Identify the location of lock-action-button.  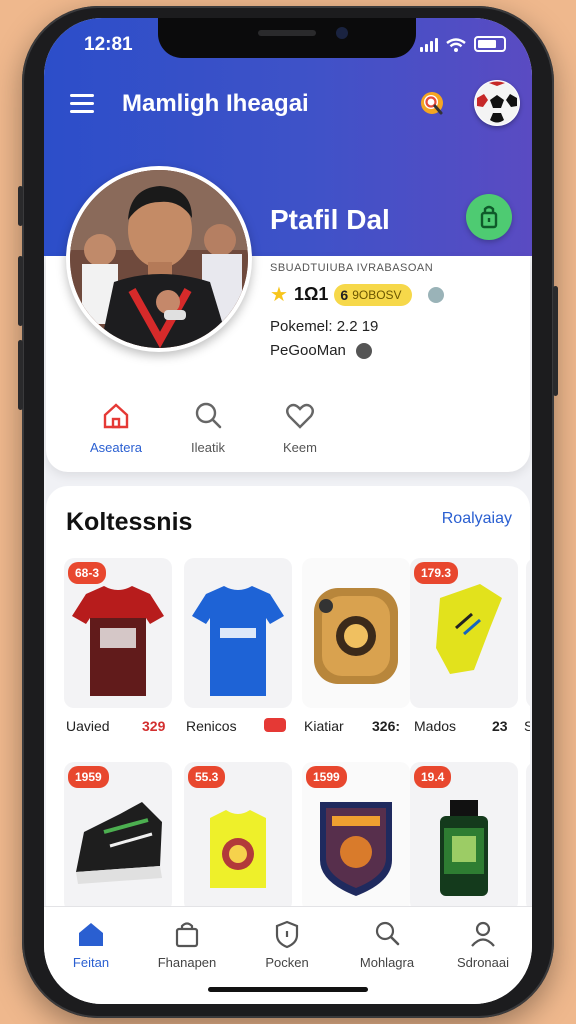
(489, 217).